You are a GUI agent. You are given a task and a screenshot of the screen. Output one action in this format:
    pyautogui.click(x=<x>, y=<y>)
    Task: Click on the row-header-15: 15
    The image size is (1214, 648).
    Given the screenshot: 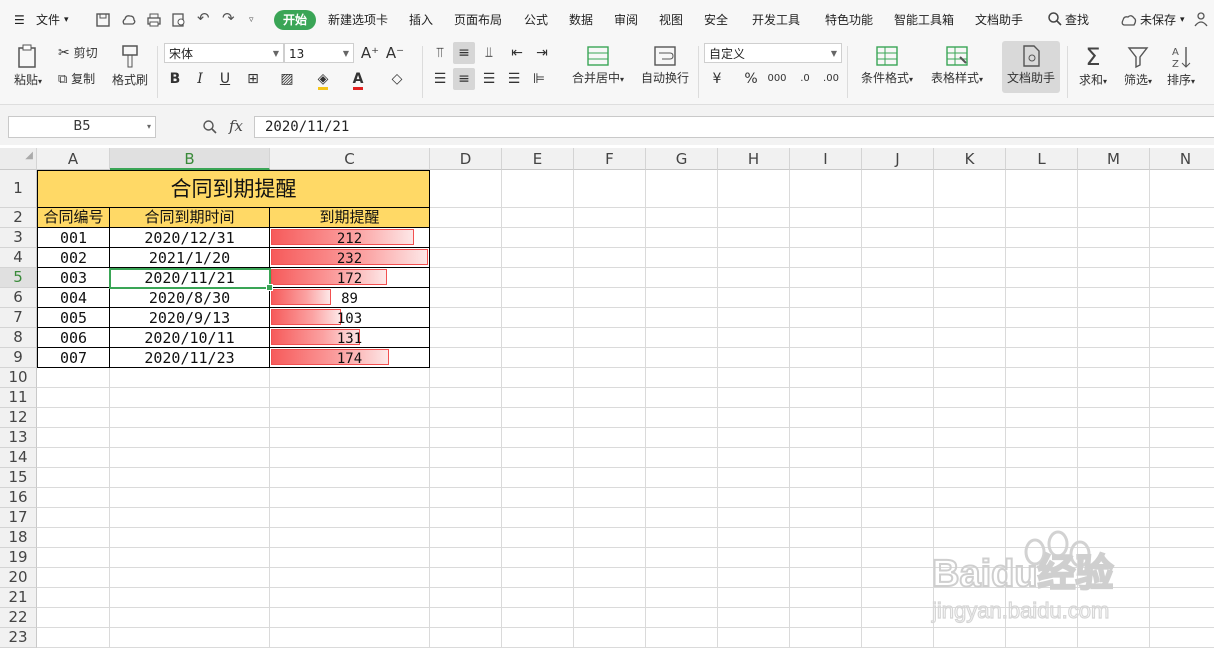 What is the action you would take?
    pyautogui.click(x=18, y=478)
    